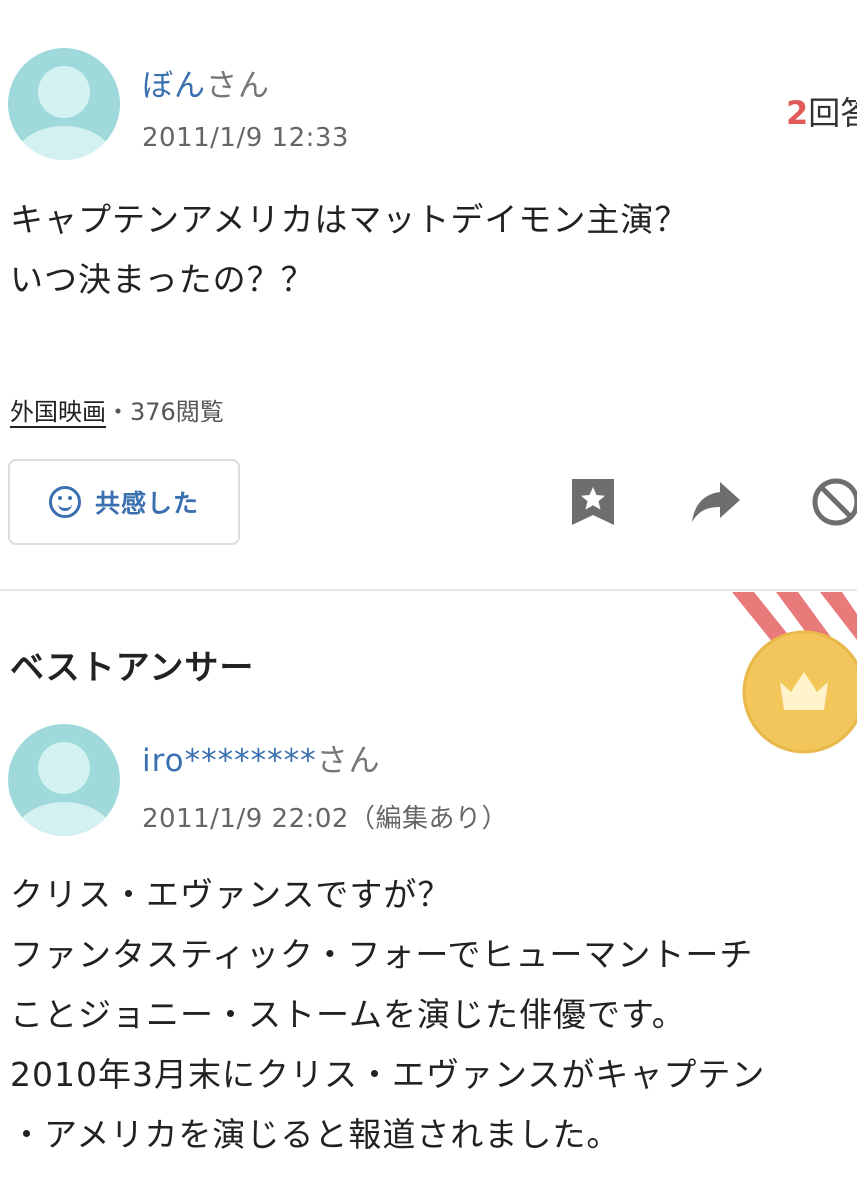 The height and width of the screenshot is (1200, 857). I want to click on answer-user-name: iro********, so click(229, 761).